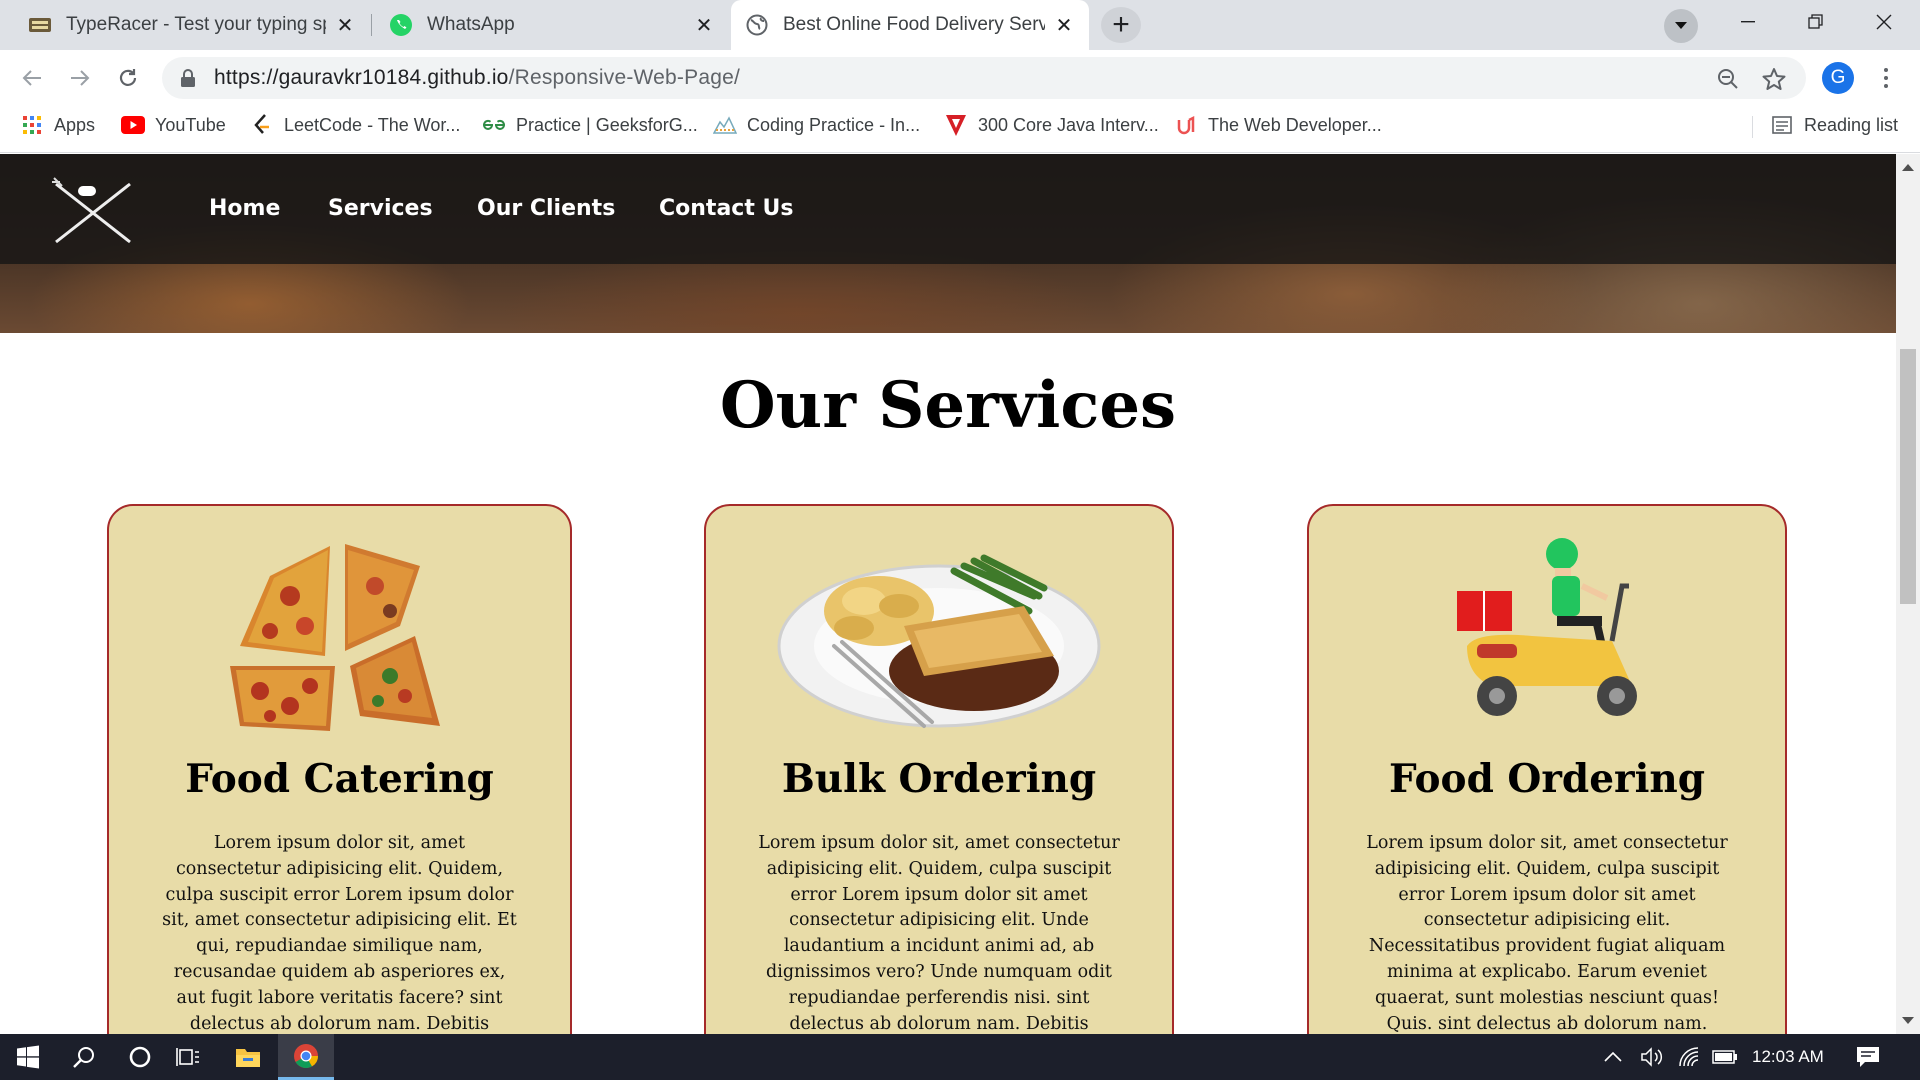  What do you see at coordinates (956, 125) in the screenshot?
I see `javatpoint-icon` at bounding box center [956, 125].